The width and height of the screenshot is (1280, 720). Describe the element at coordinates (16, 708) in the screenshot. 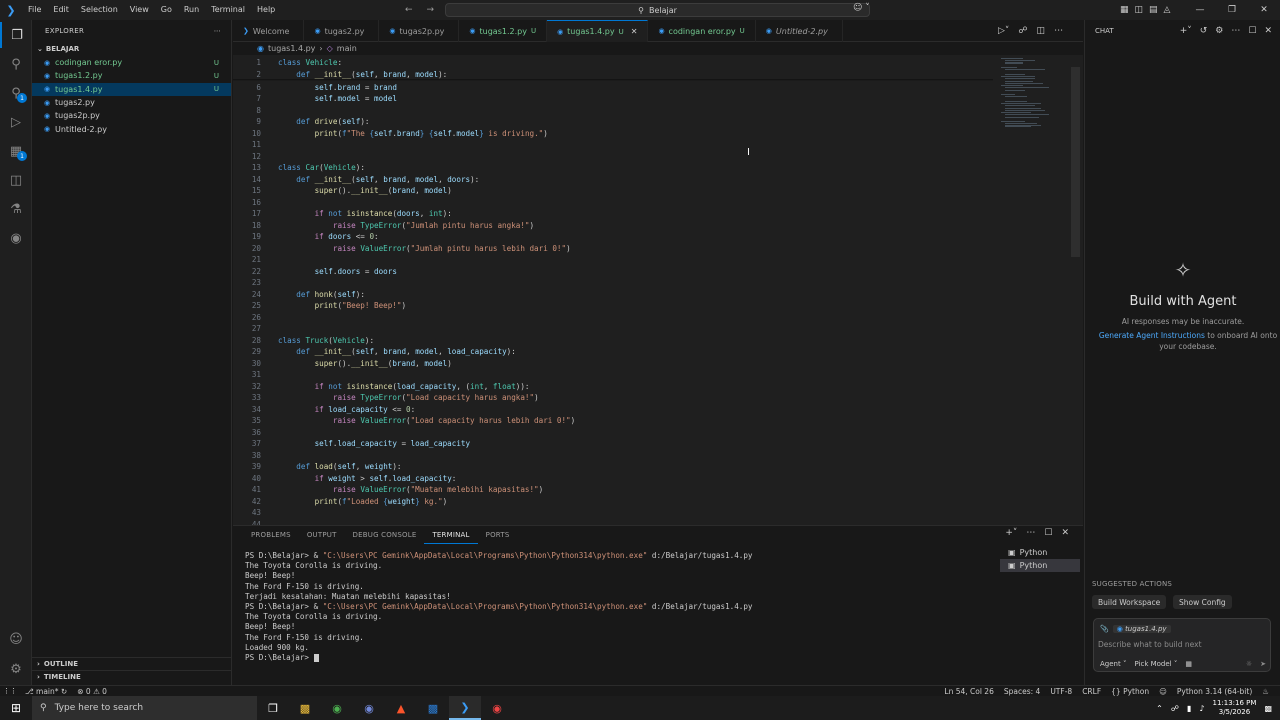

I see `windows-start-icon: ⊞` at that location.